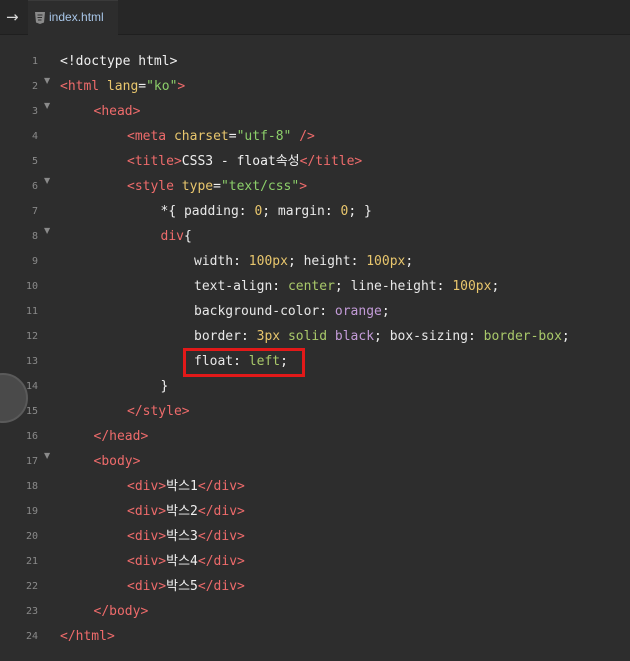 Image resolution: width=630 pixels, height=661 pixels. What do you see at coordinates (34, 211) in the screenshot?
I see `line-number: 7` at bounding box center [34, 211].